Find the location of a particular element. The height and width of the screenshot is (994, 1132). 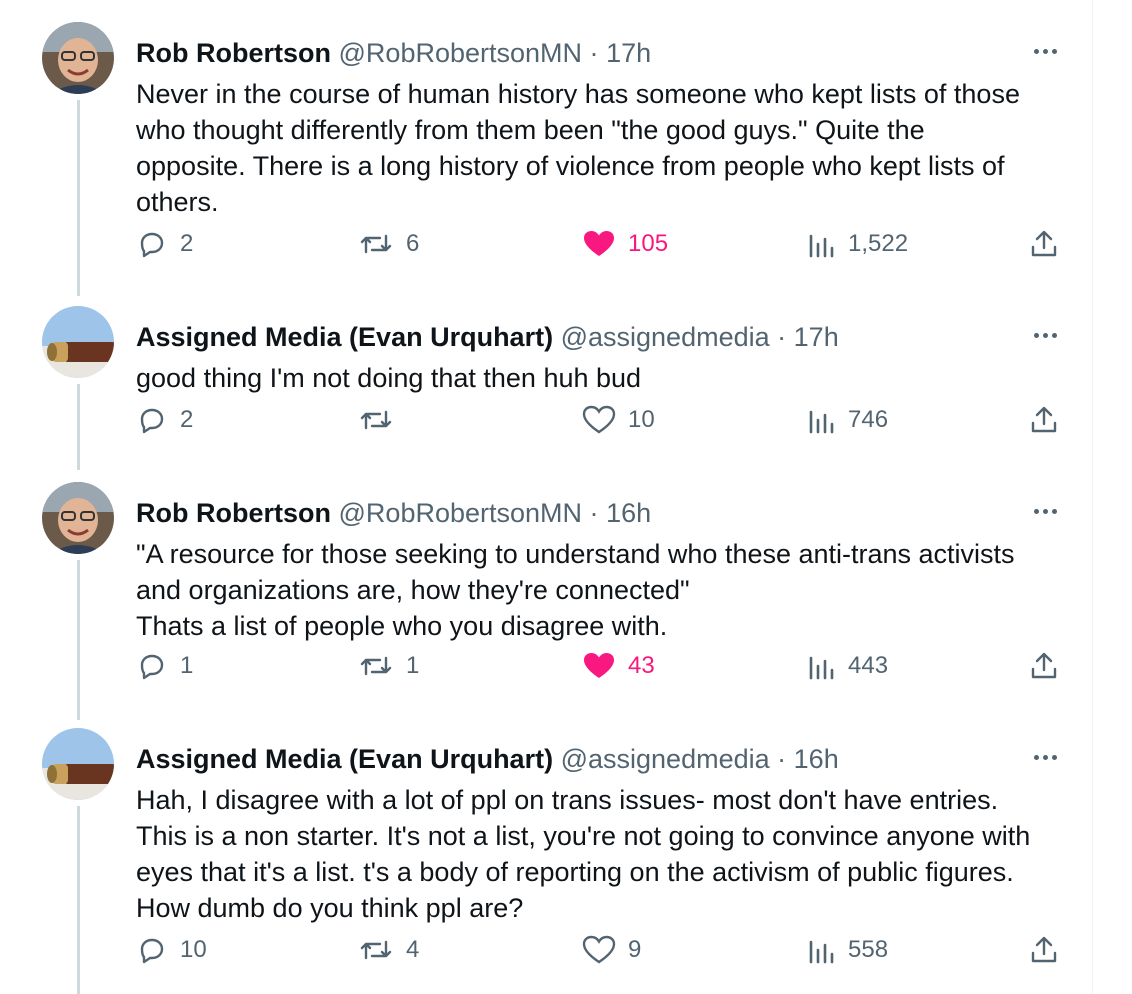

view-count: 1,522 is located at coordinates (878, 243).